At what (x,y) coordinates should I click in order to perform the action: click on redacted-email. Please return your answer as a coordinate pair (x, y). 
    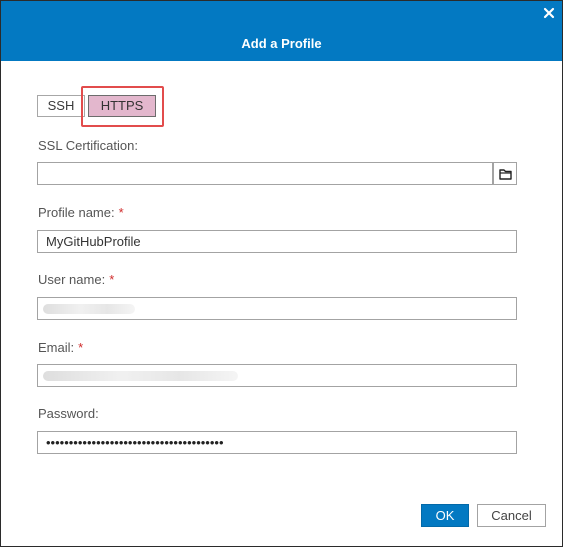
    Looking at the image, I should click on (140, 376).